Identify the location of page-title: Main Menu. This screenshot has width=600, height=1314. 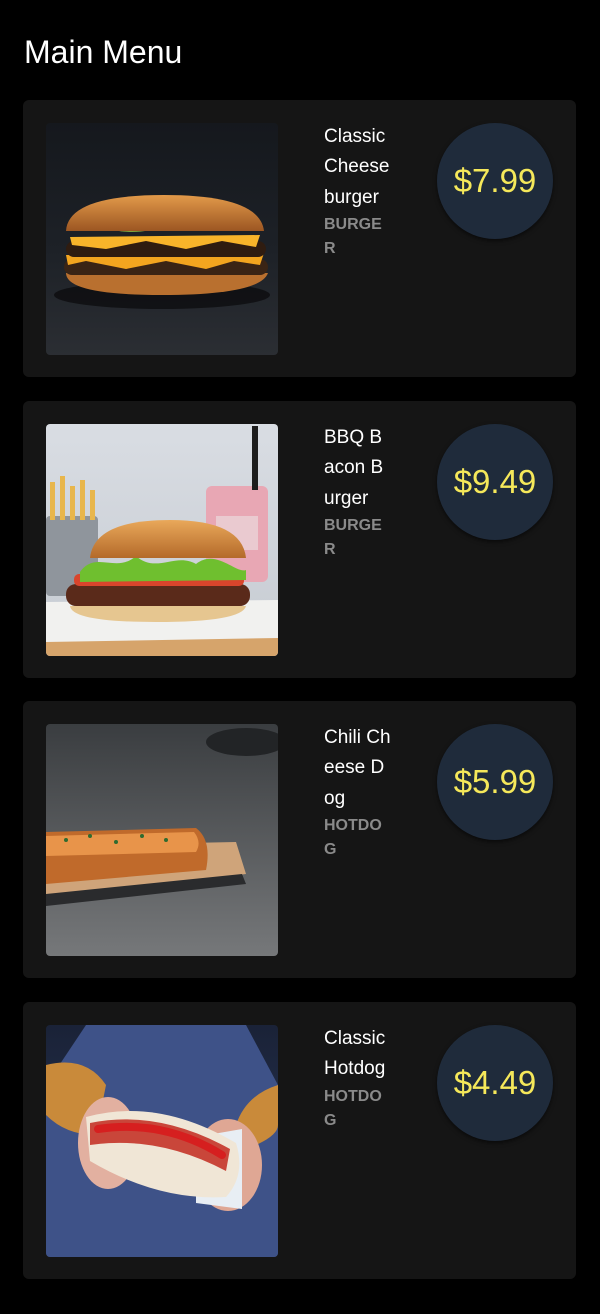
(103, 52).